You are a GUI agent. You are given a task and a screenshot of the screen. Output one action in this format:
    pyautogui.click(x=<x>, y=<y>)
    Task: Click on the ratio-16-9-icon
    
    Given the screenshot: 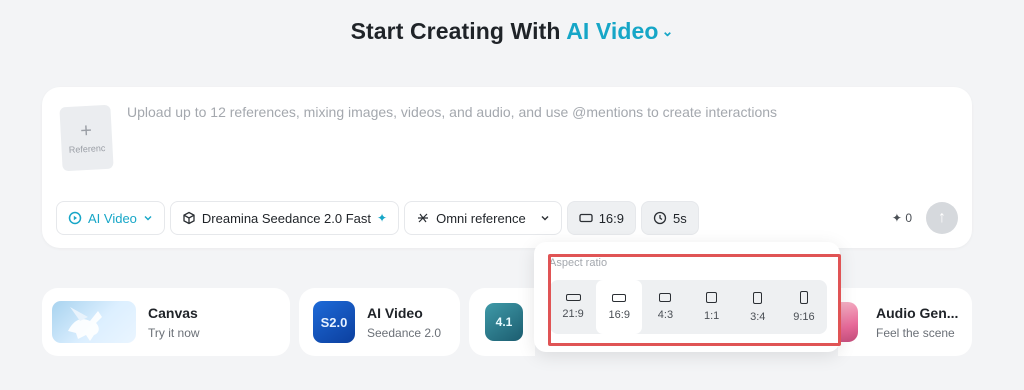 What is the action you would take?
    pyautogui.click(x=619, y=297)
    